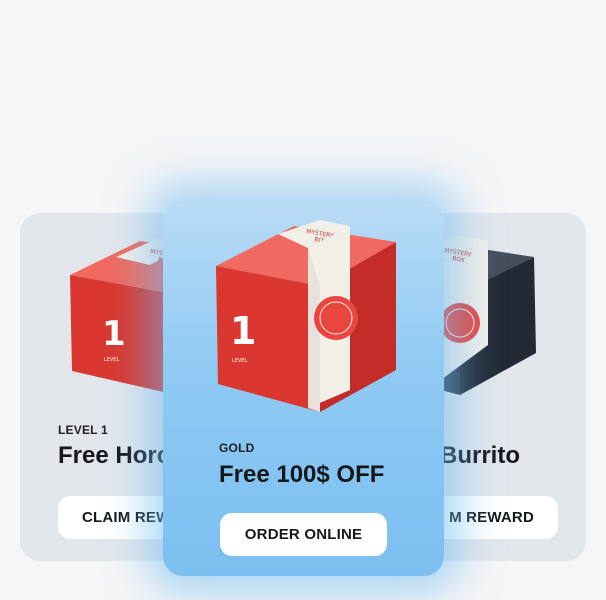 This screenshot has width=606, height=600. What do you see at coordinates (306, 316) in the screenshot?
I see `mystery-box-image: MYSTERY BOX 1 LEVEL` at bounding box center [306, 316].